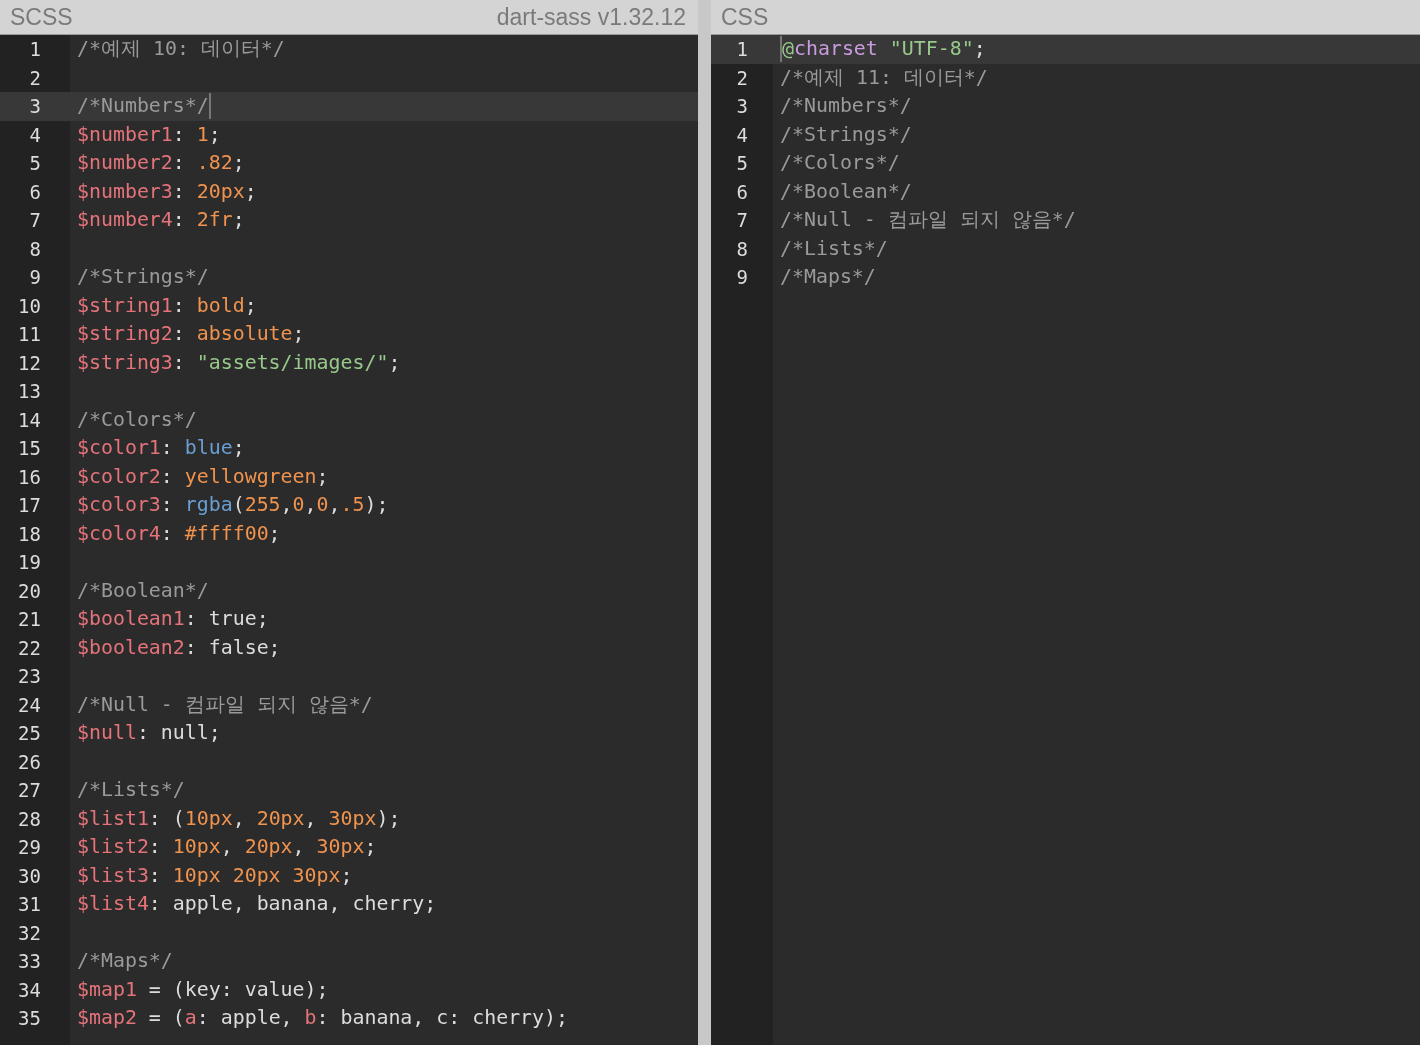 Image resolution: width=1420 pixels, height=1045 pixels. I want to click on code-line: $boolean1: true;, so click(173, 619).